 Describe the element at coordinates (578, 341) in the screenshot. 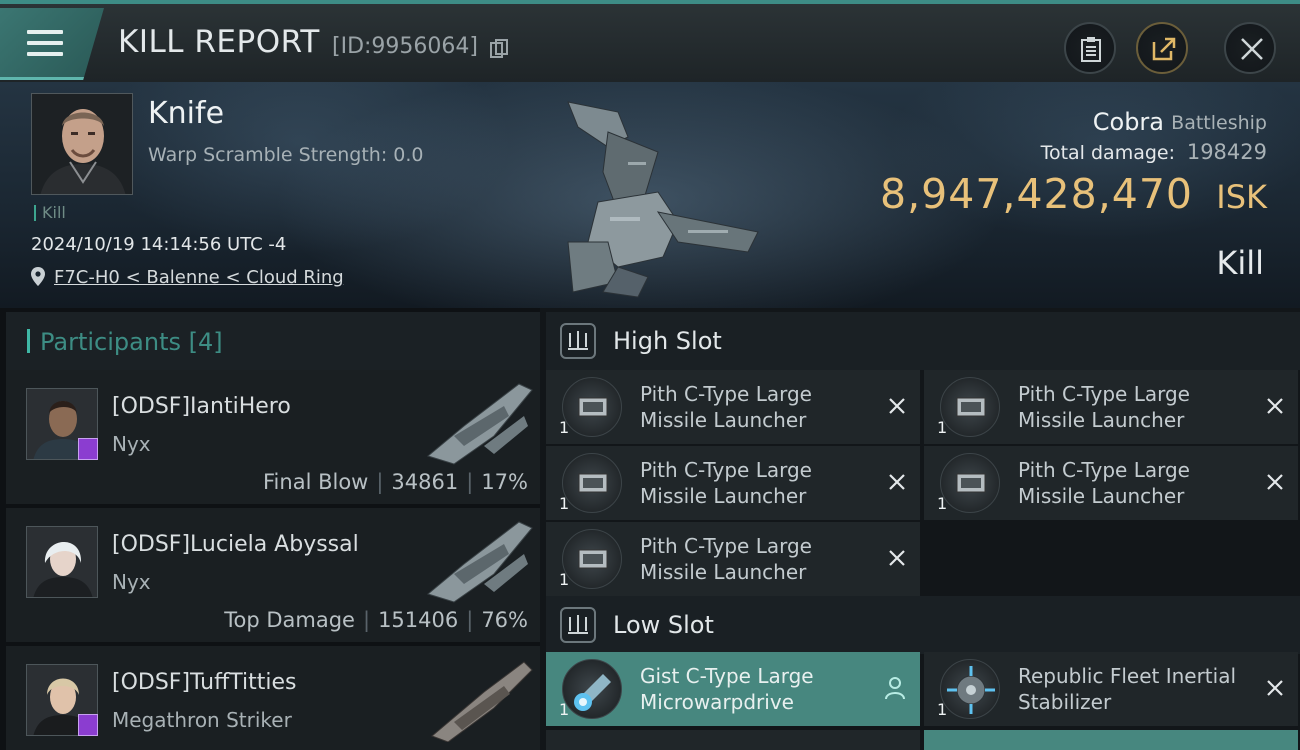

I see `high-slot-icon` at that location.